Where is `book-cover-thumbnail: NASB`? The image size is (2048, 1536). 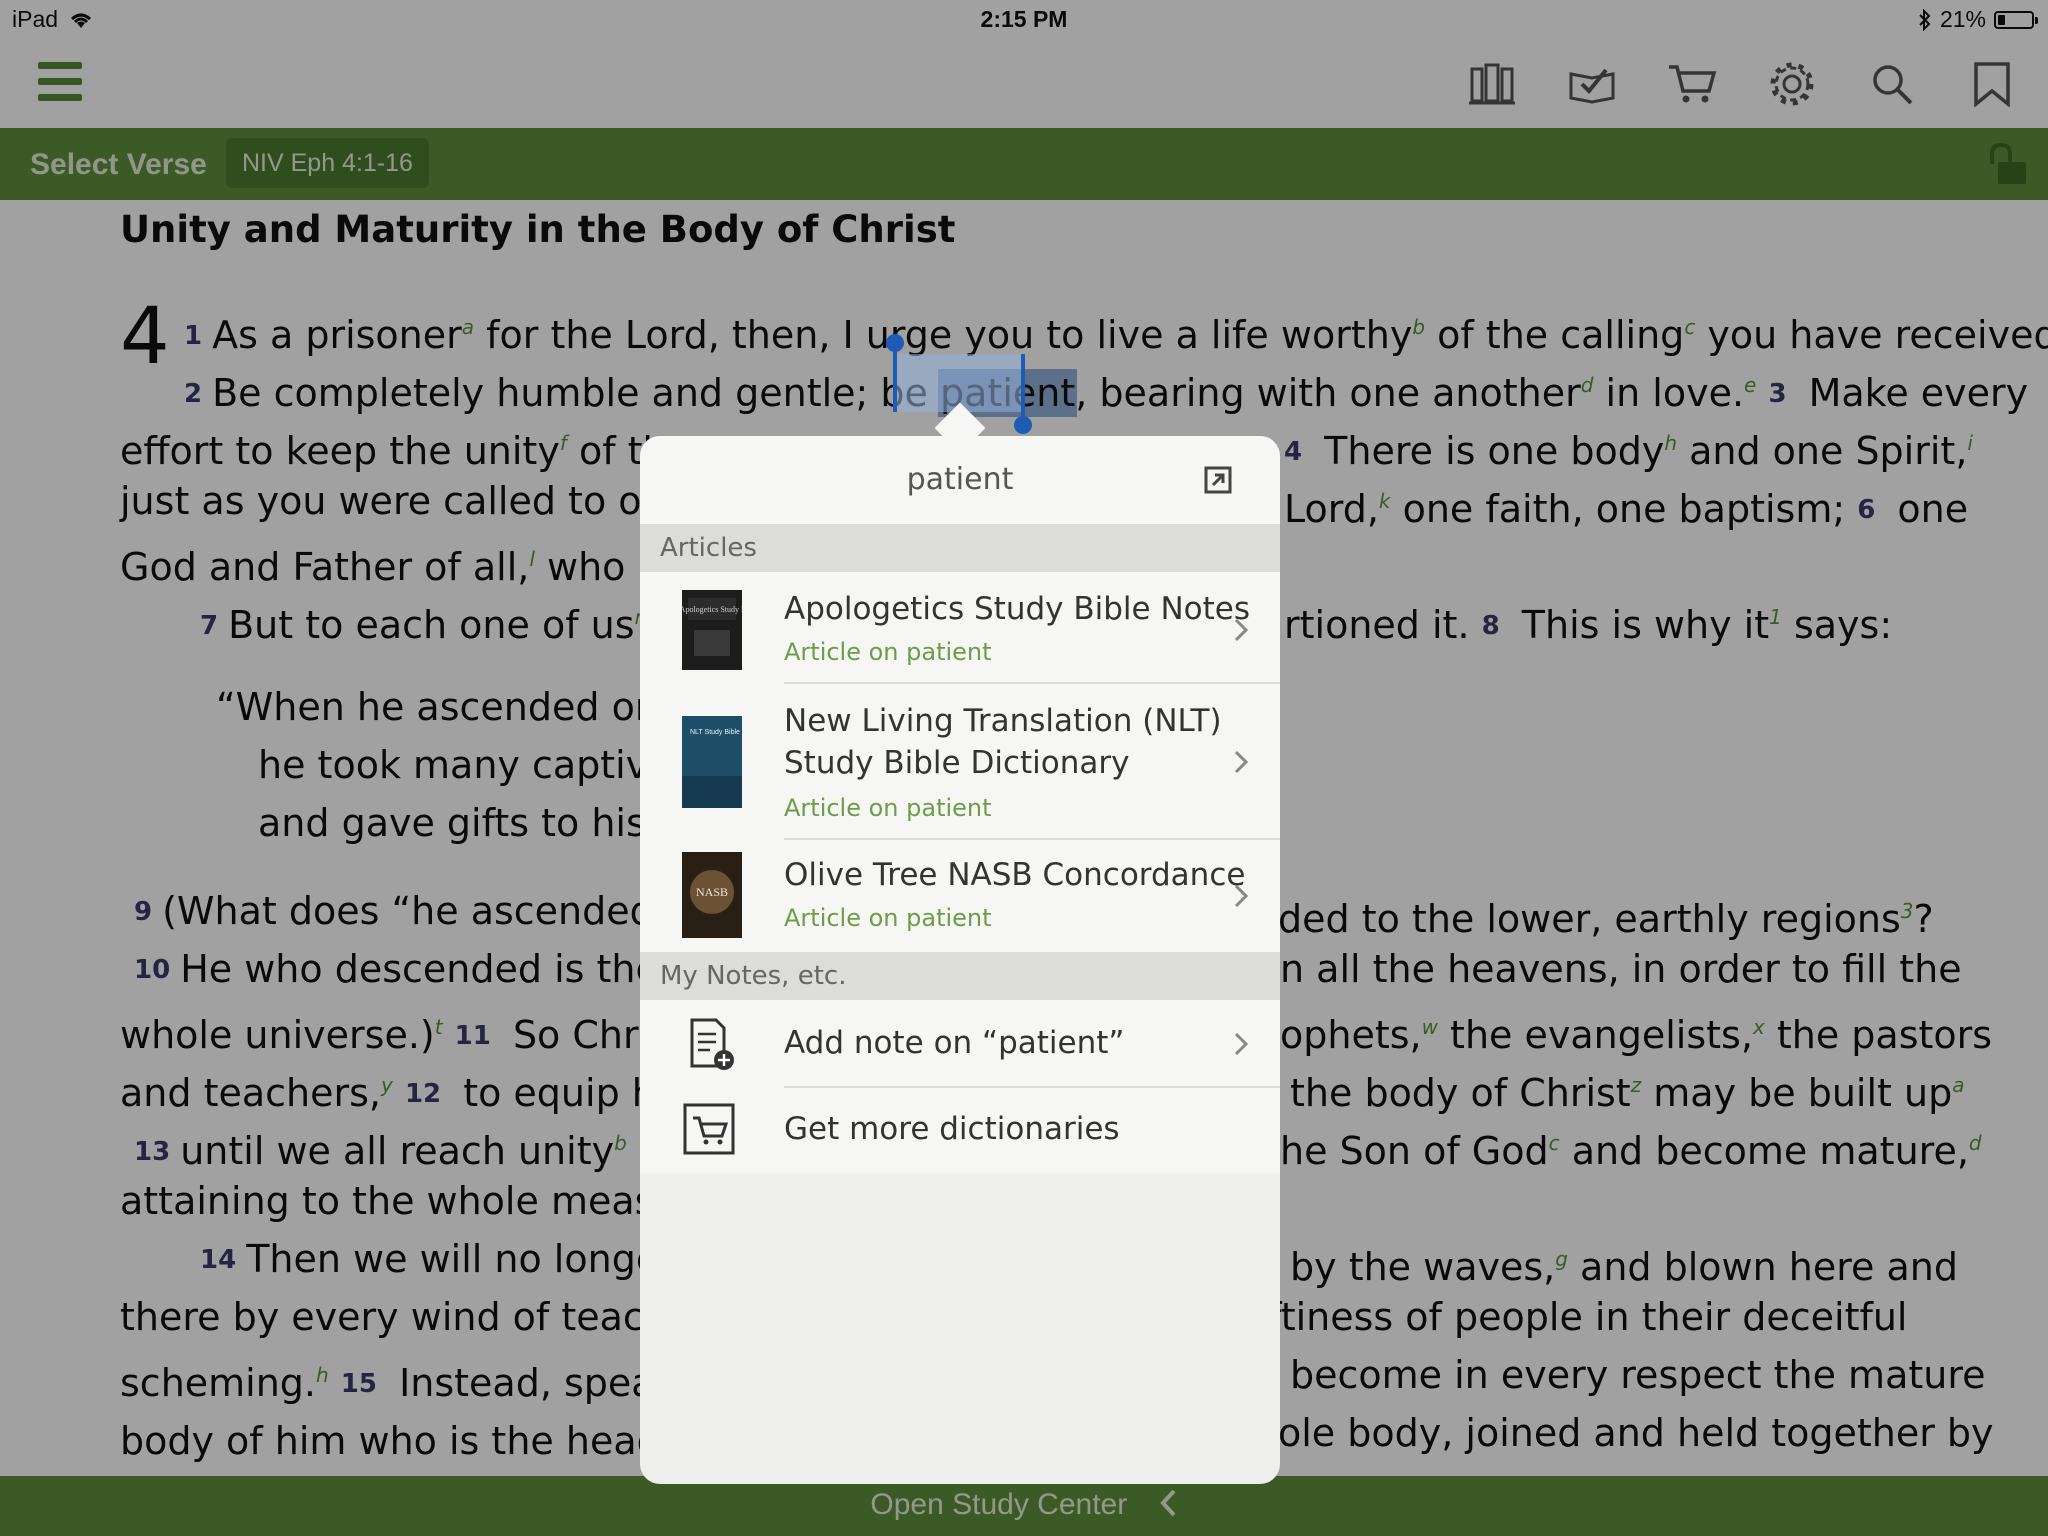
book-cover-thumbnail: NASB is located at coordinates (712, 895).